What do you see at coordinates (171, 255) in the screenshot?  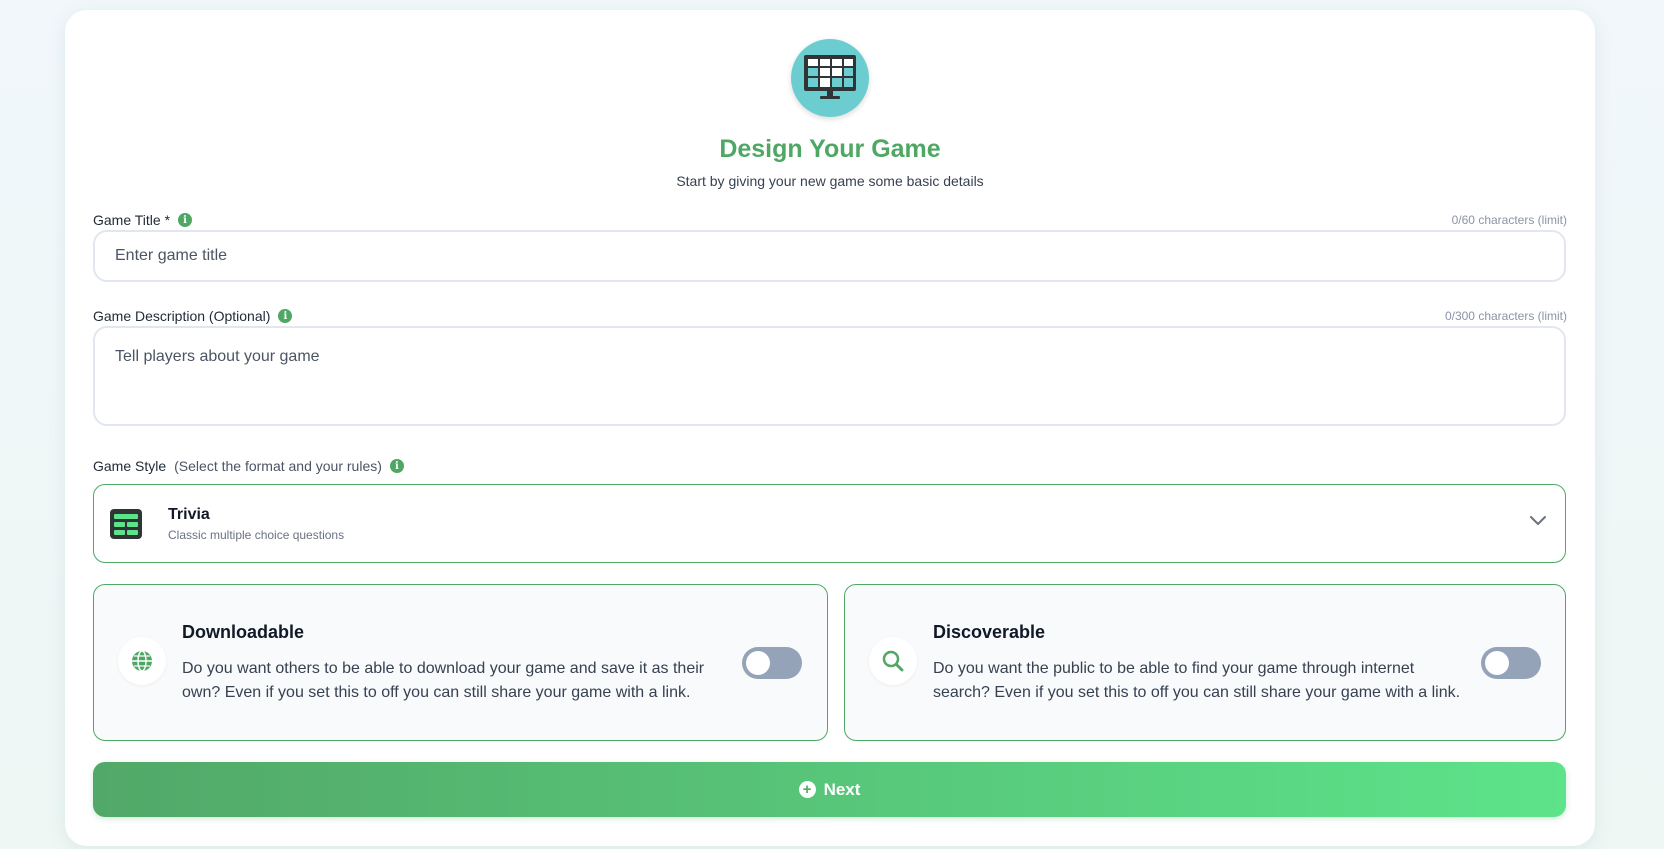 I see `game-title-placeholder: Enter game title` at bounding box center [171, 255].